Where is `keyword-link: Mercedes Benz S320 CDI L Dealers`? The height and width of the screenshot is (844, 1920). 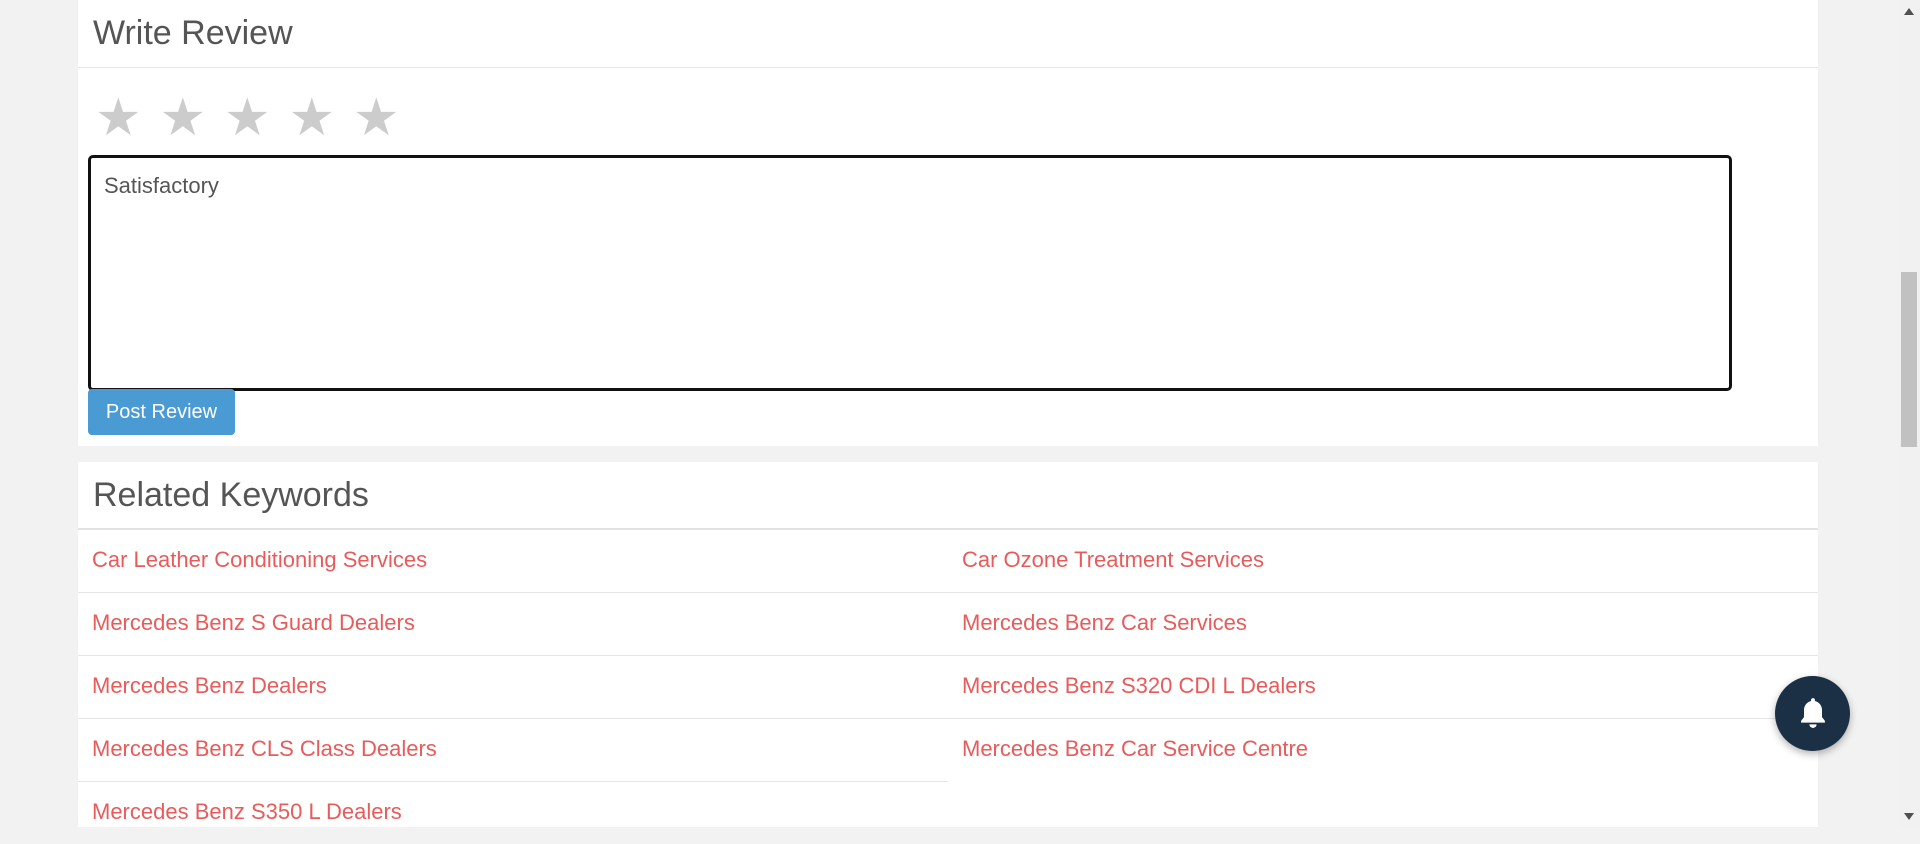
keyword-link: Mercedes Benz S320 CDI L Dealers is located at coordinates (1383, 687).